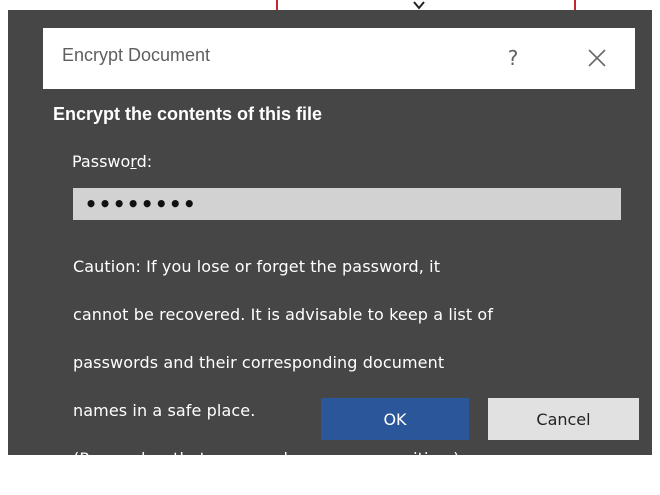  What do you see at coordinates (347, 204) in the screenshot?
I see `password-field: ••••••••` at bounding box center [347, 204].